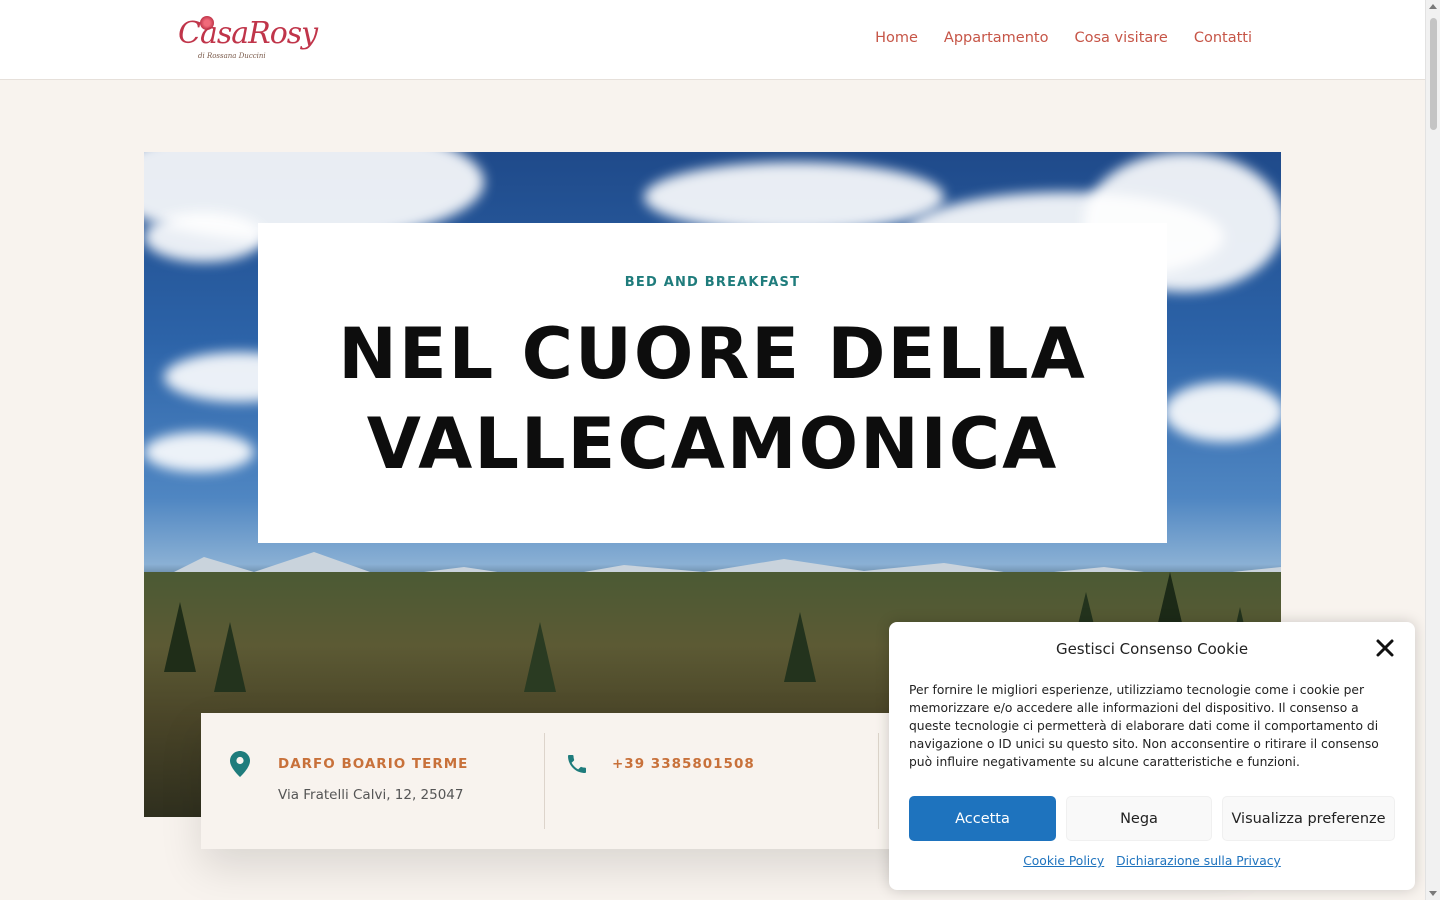  I want to click on hero-title: NEL CUORE DELLA VALLECAMONICA, so click(712, 399).